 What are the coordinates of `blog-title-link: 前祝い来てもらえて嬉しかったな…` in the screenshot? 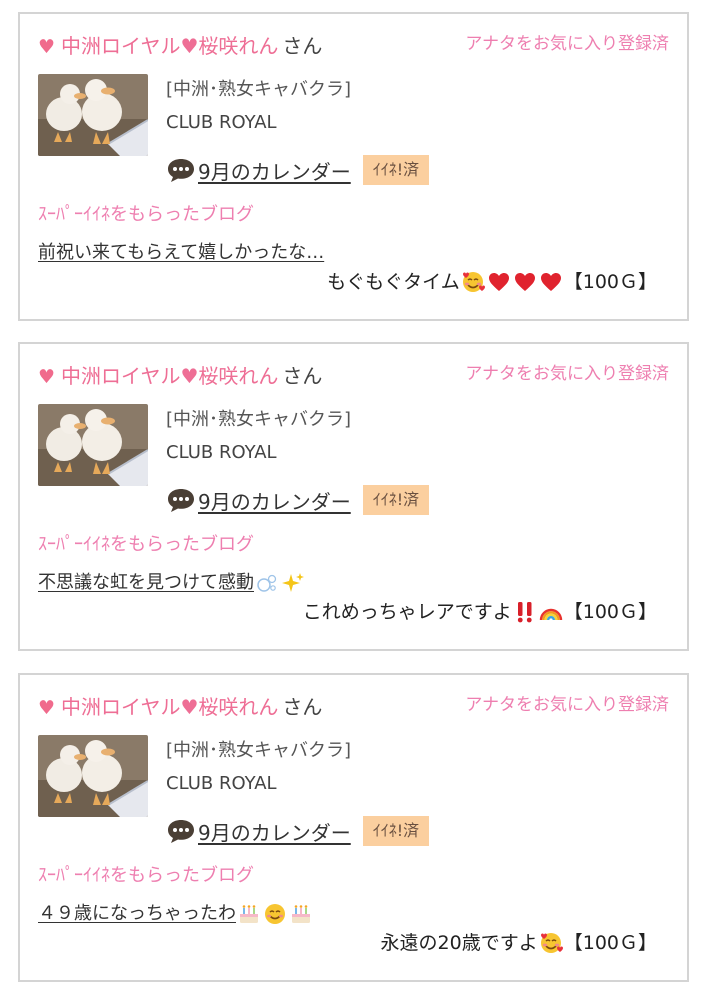 It's located at (181, 253).